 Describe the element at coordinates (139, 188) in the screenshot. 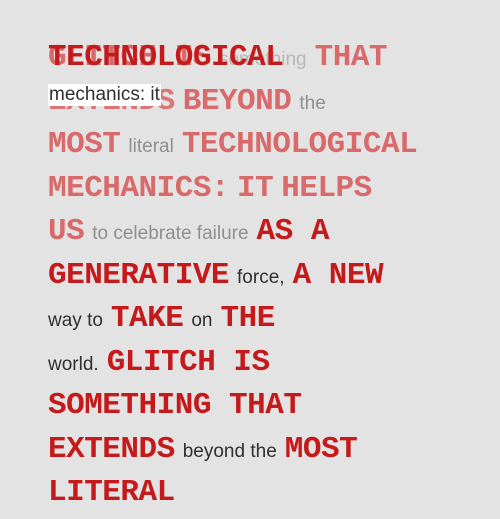

I see `word: MECHANICS:` at that location.